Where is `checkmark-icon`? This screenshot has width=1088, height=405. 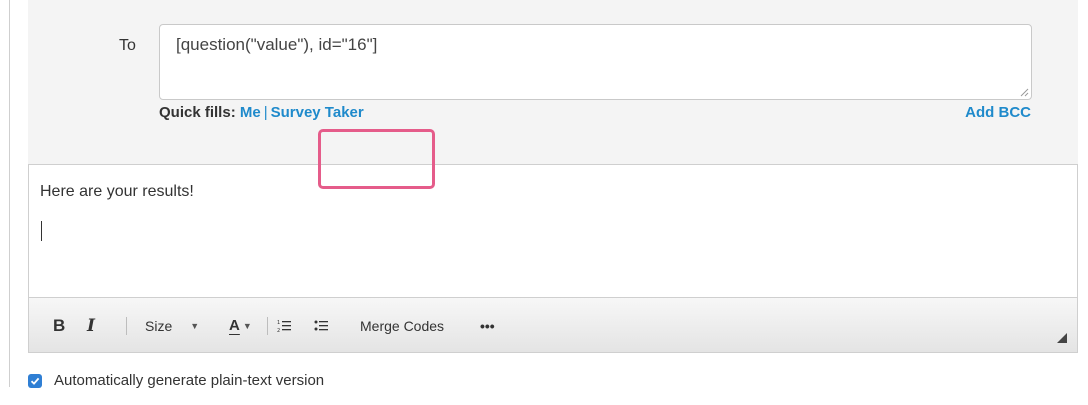
checkmark-icon is located at coordinates (35, 381).